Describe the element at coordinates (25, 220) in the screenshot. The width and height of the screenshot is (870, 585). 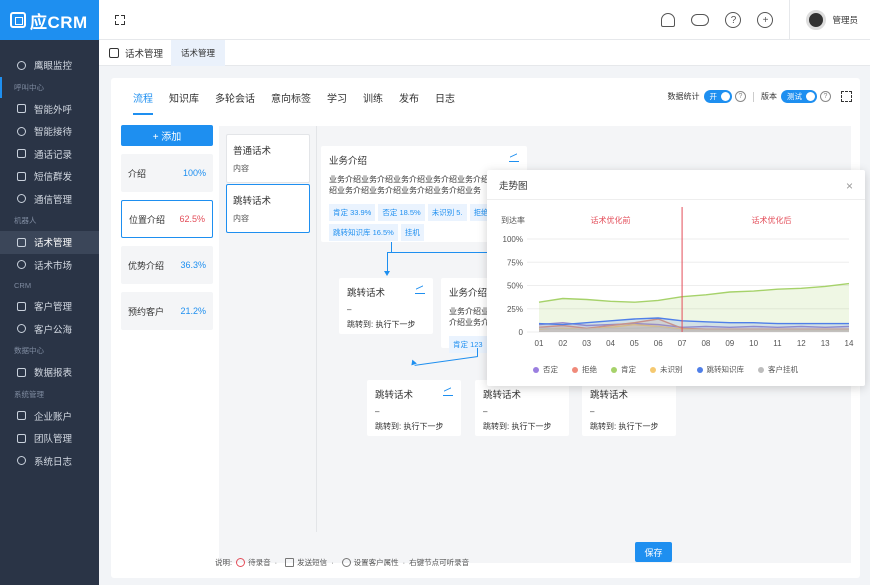
I see `sidebar-group: 机器人` at that location.